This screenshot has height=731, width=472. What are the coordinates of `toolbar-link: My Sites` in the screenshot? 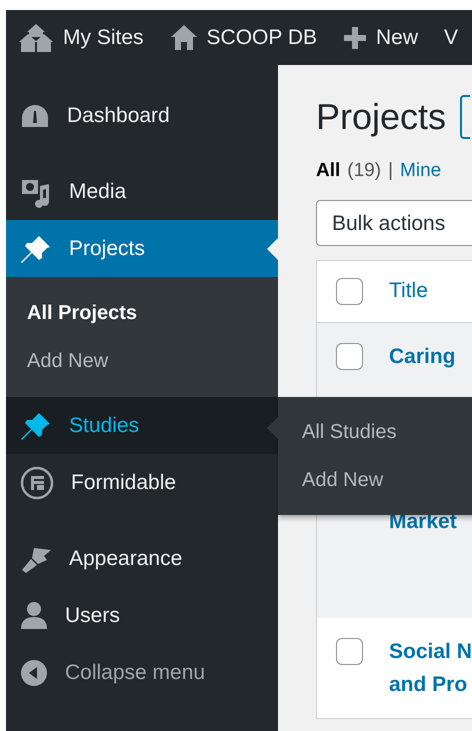 It's located at (103, 38).